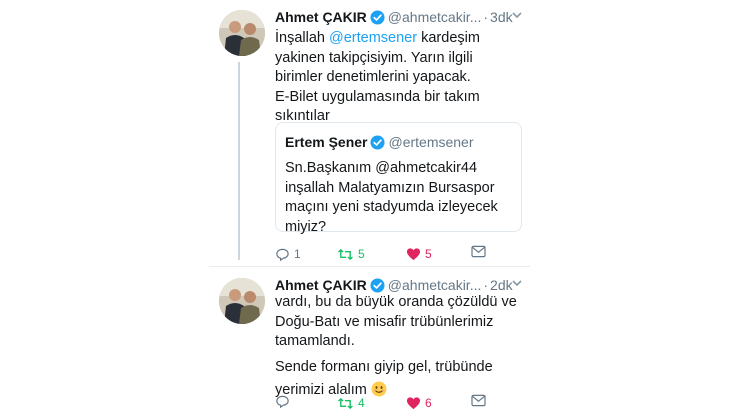  Describe the element at coordinates (501, 285) in the screenshot. I see `tweet-timestamp: 2dk` at that location.